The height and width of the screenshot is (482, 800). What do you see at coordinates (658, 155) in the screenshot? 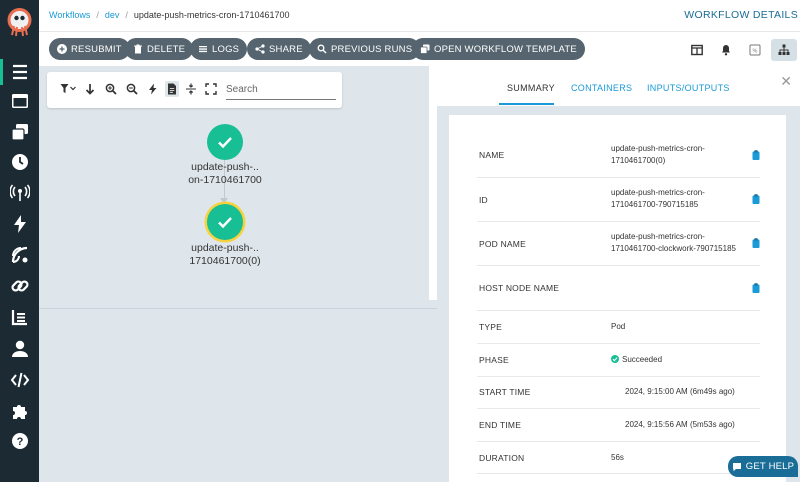
I see `detail-value: update-push-metrics-cron- 1710461700(0)` at bounding box center [658, 155].